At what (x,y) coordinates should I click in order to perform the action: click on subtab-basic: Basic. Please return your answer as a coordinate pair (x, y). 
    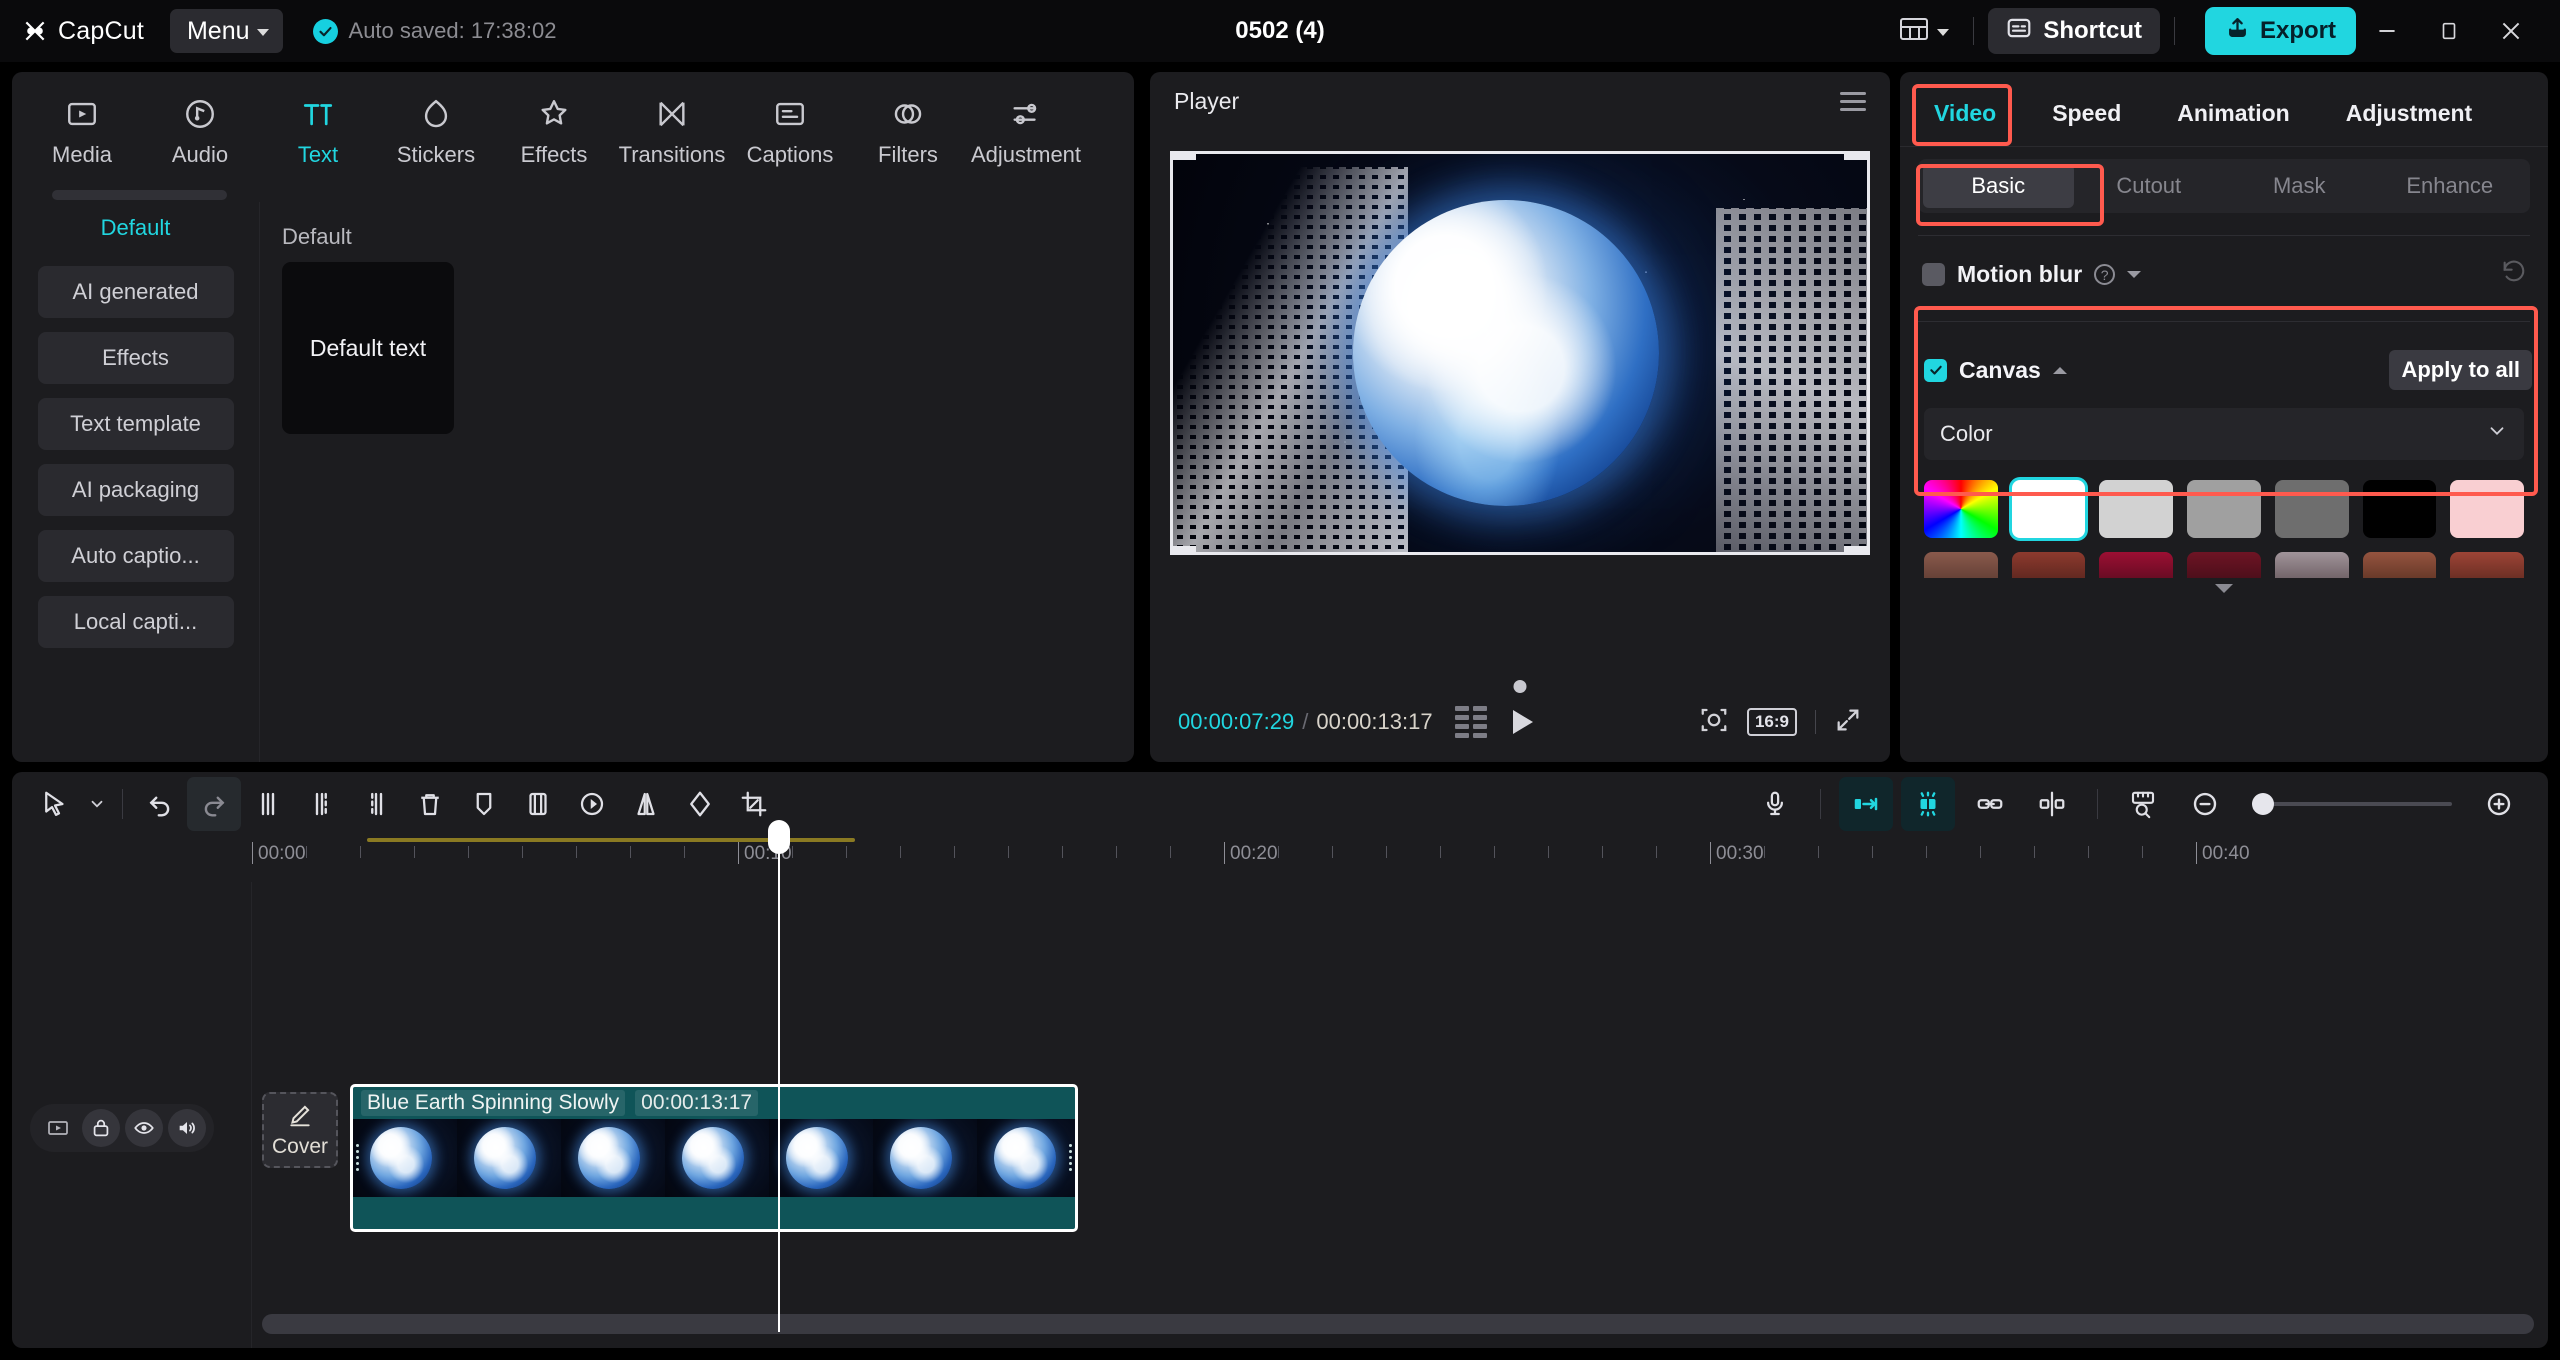
    Looking at the image, I should click on (1998, 186).